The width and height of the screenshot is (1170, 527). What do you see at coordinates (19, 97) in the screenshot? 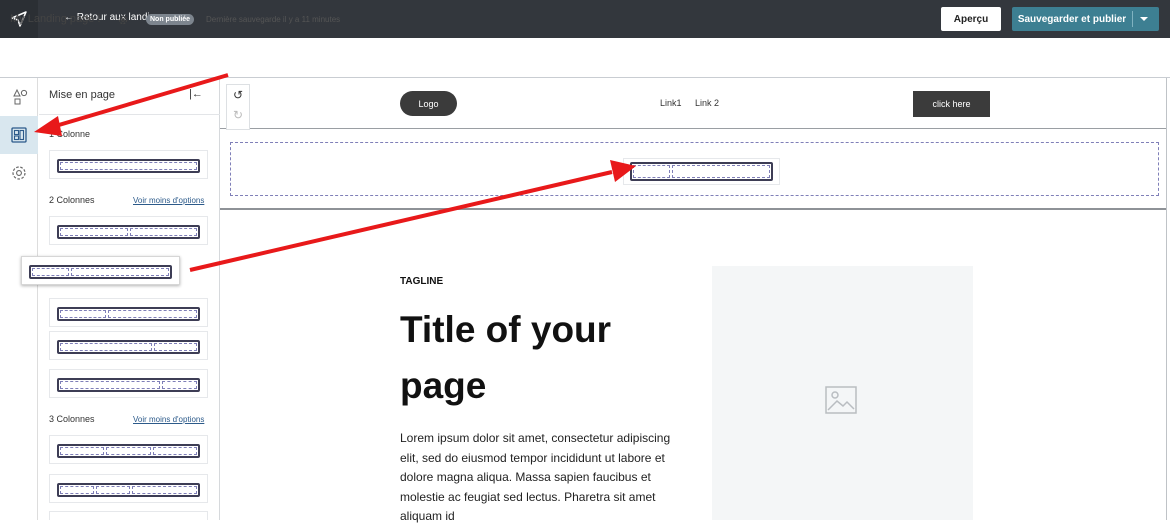
I see `elements-shapes-icon` at bounding box center [19, 97].